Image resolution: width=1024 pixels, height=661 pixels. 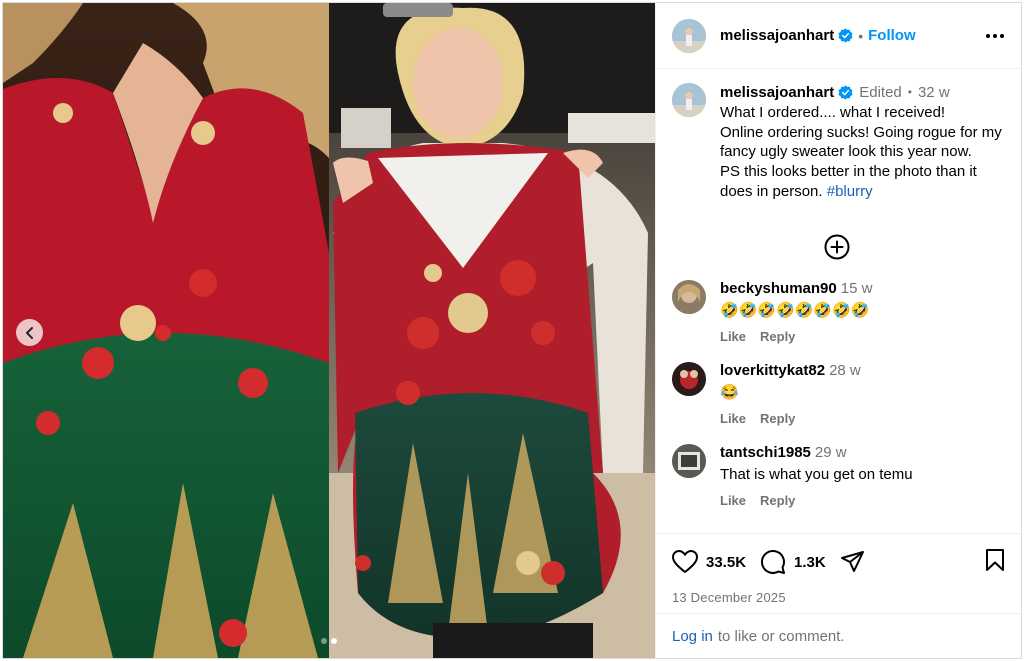 I want to click on more-horizontal-icon, so click(x=995, y=36).